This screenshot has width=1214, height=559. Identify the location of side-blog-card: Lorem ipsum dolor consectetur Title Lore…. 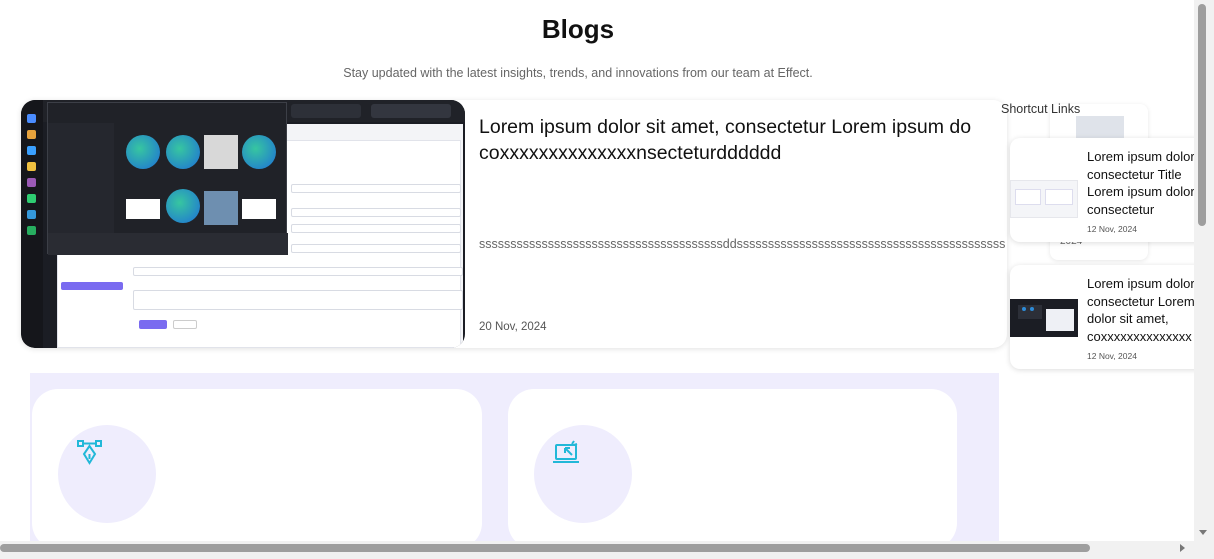
(1110, 190).